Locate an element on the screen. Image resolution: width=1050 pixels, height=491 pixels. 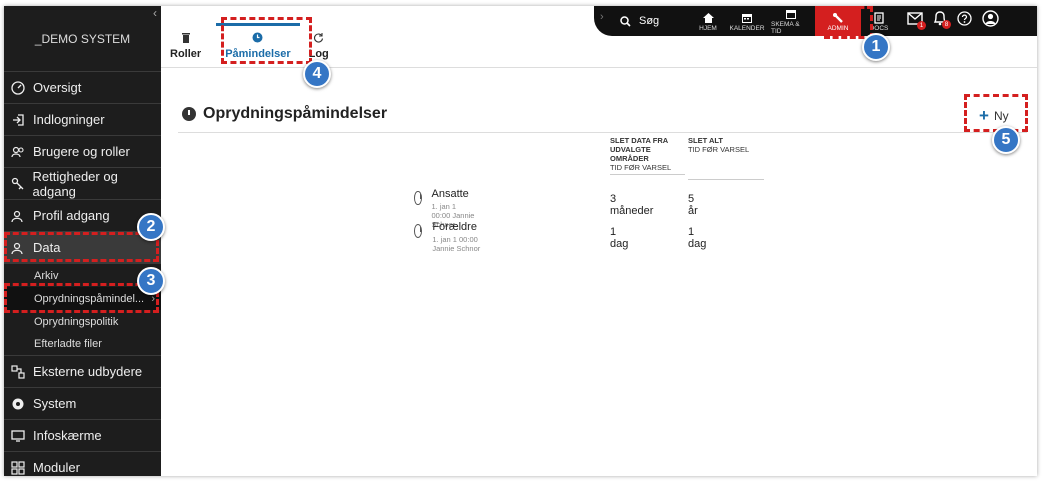
nav-label: SKEMA & TID is located at coordinates (785, 28).